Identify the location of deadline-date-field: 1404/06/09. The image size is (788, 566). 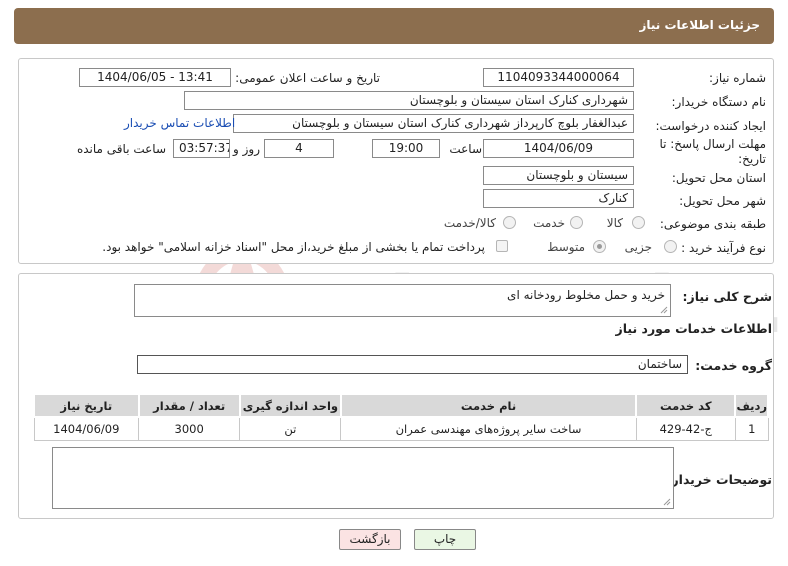
(558, 148).